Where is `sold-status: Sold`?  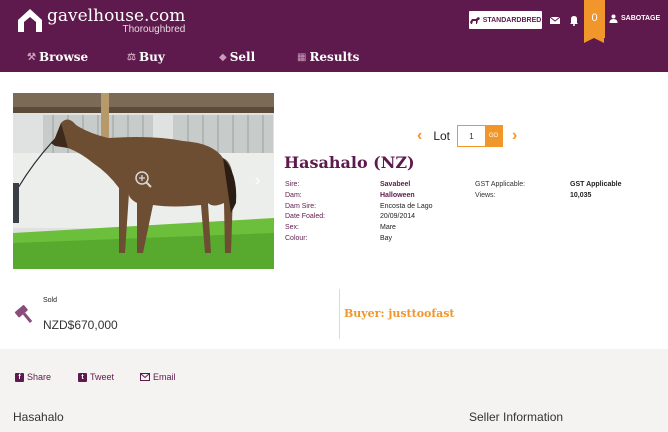 sold-status: Sold is located at coordinates (50, 300).